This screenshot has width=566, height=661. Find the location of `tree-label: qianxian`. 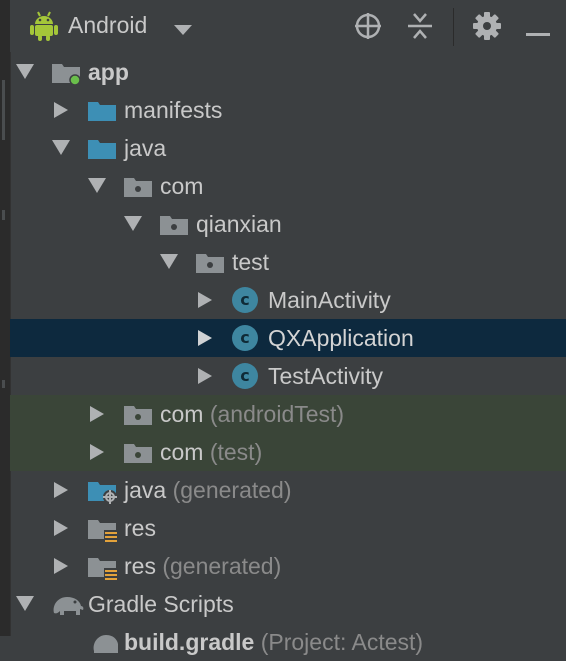

tree-label: qianxian is located at coordinates (239, 224).